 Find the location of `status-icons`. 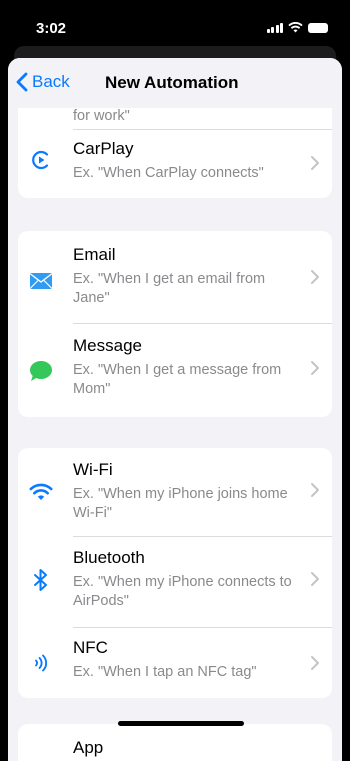

status-icons is located at coordinates (297, 27).